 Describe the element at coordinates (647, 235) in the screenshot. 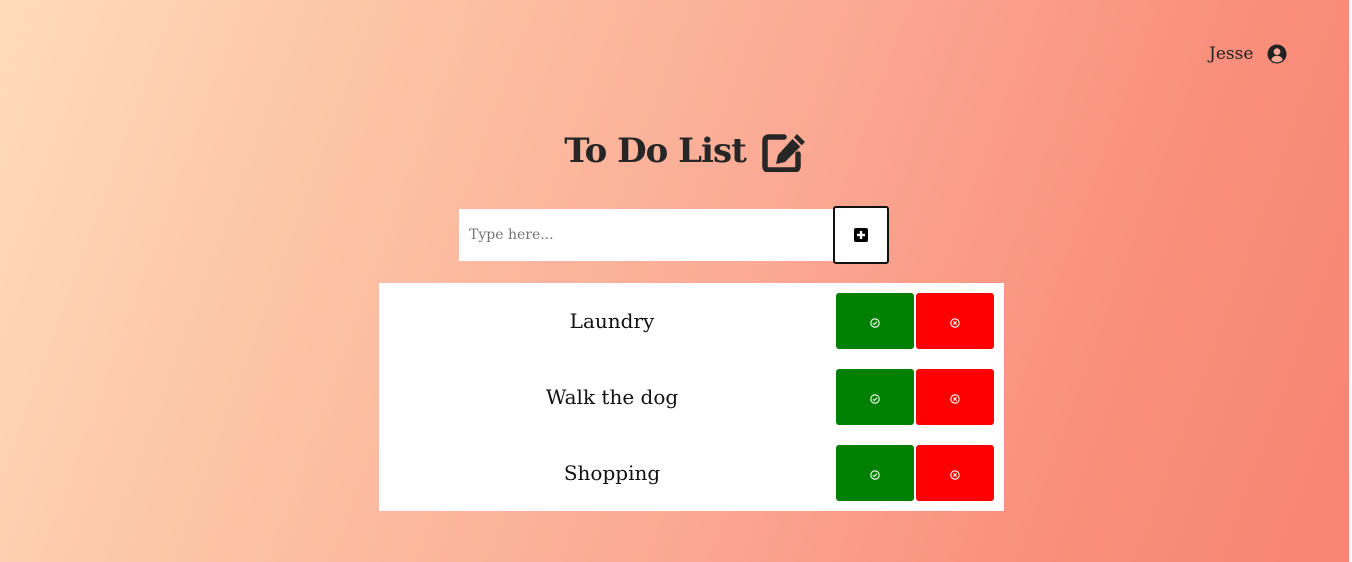

I see `todo-input` at that location.